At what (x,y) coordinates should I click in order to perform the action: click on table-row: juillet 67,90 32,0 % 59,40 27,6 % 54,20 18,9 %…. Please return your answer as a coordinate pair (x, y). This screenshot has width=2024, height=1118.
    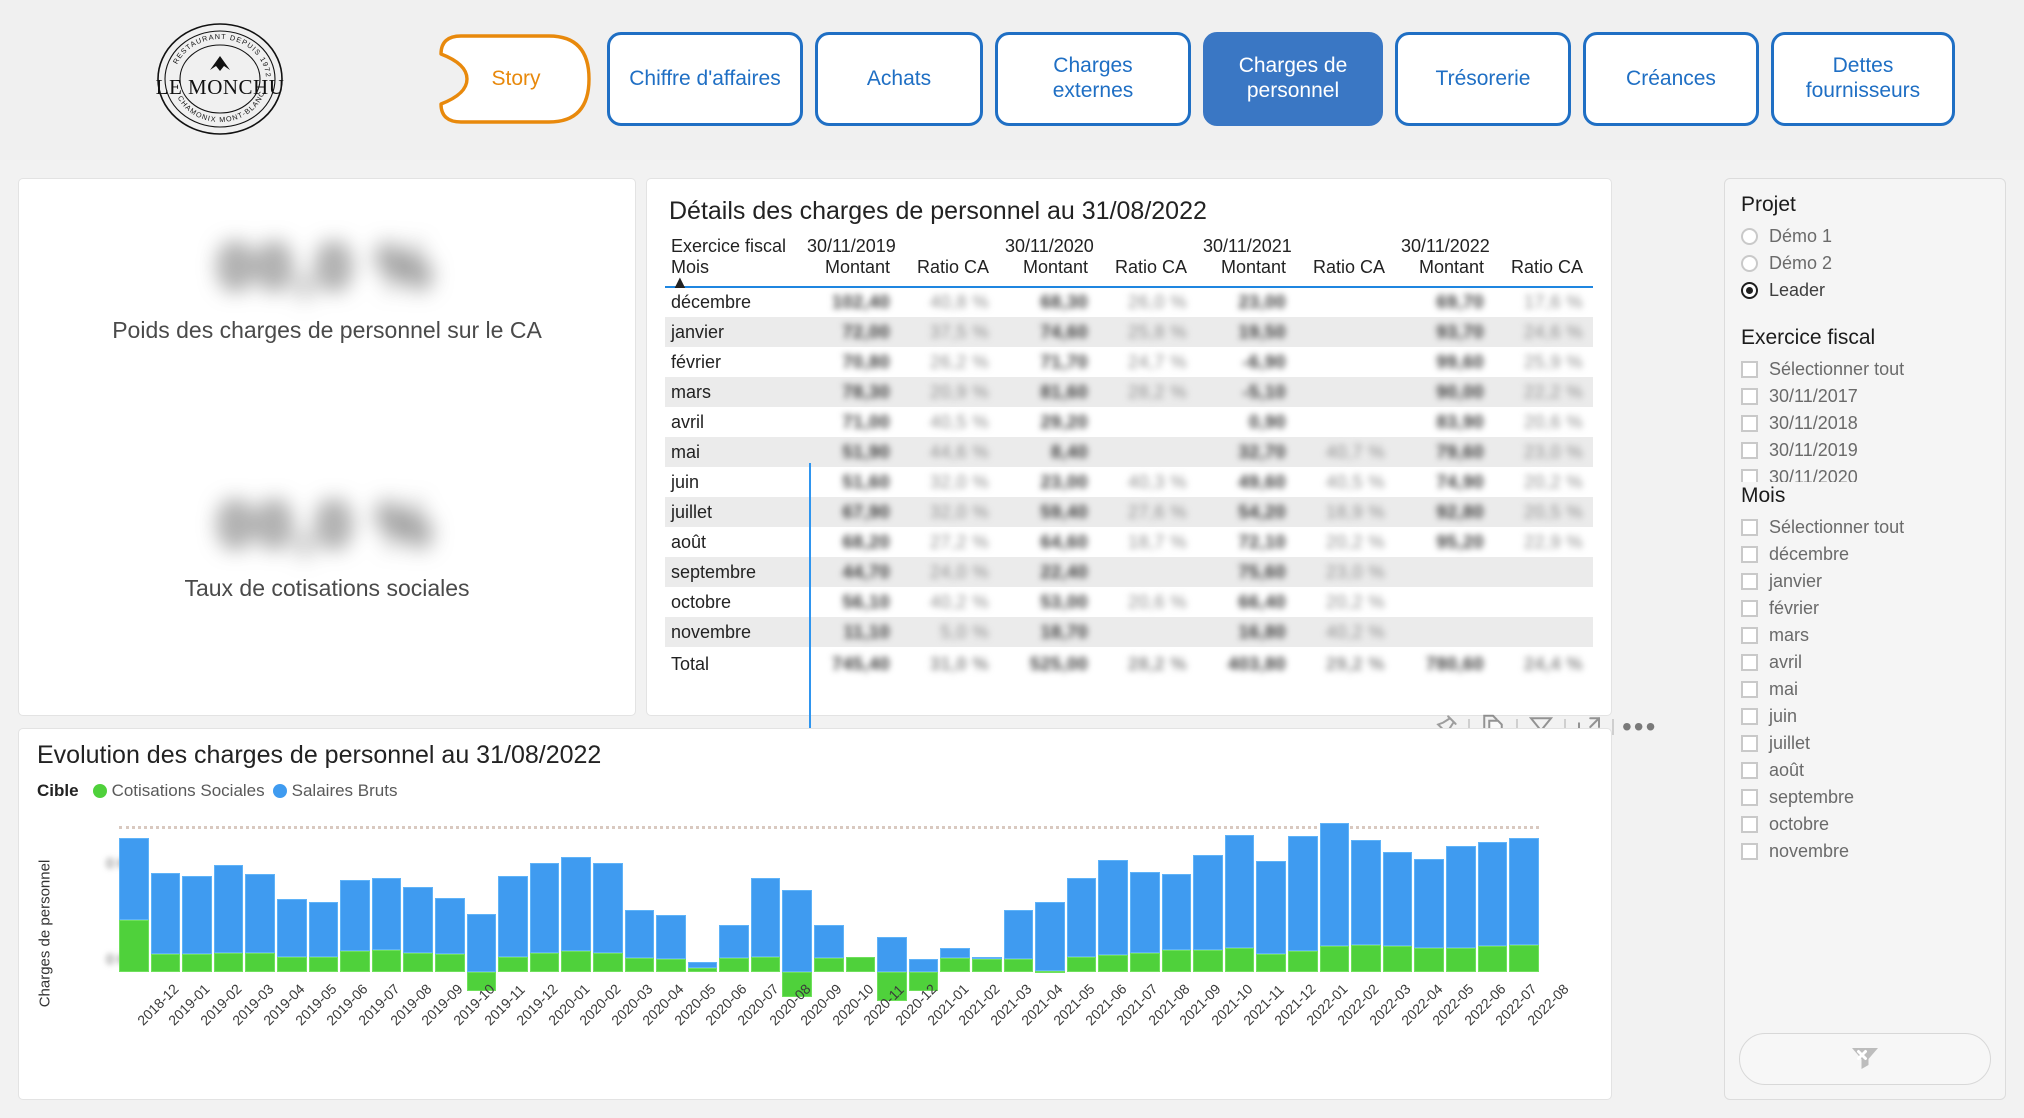
    Looking at the image, I should click on (1129, 512).